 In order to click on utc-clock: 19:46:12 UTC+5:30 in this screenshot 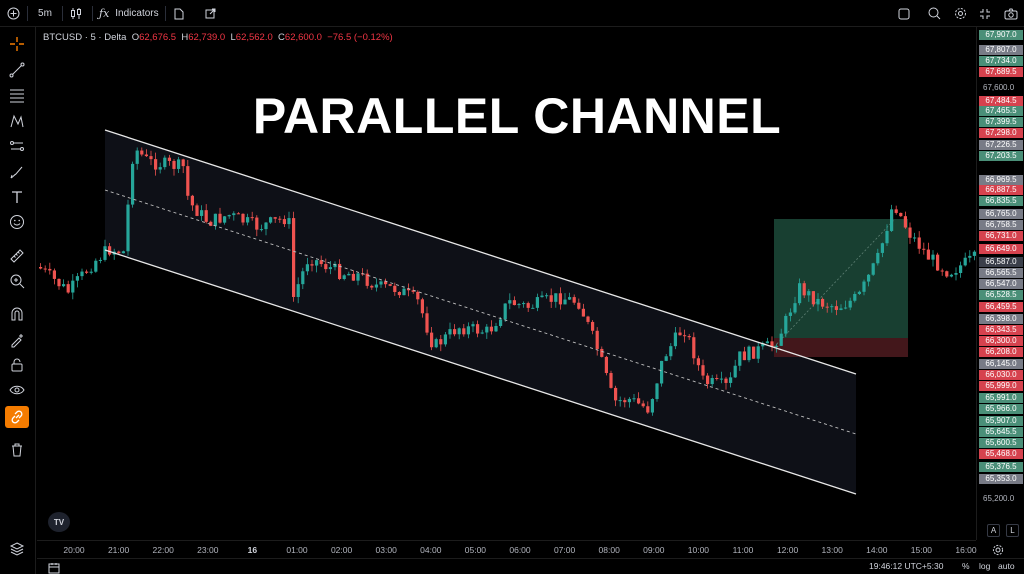, I will do `click(906, 566)`.